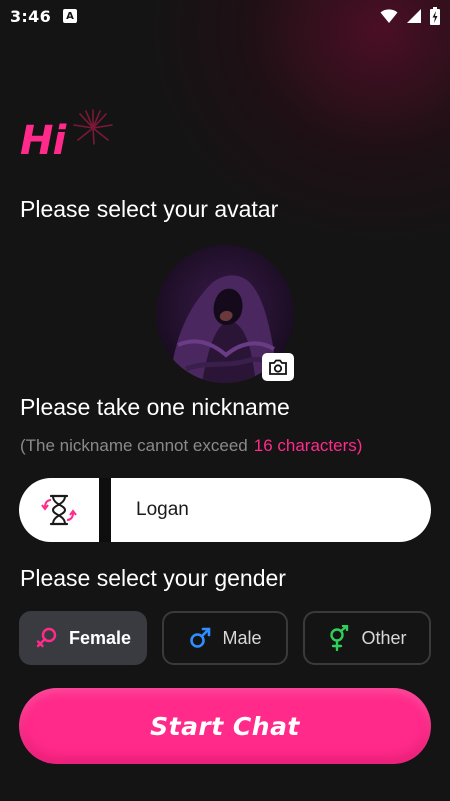  I want to click on camera-button, so click(278, 367).